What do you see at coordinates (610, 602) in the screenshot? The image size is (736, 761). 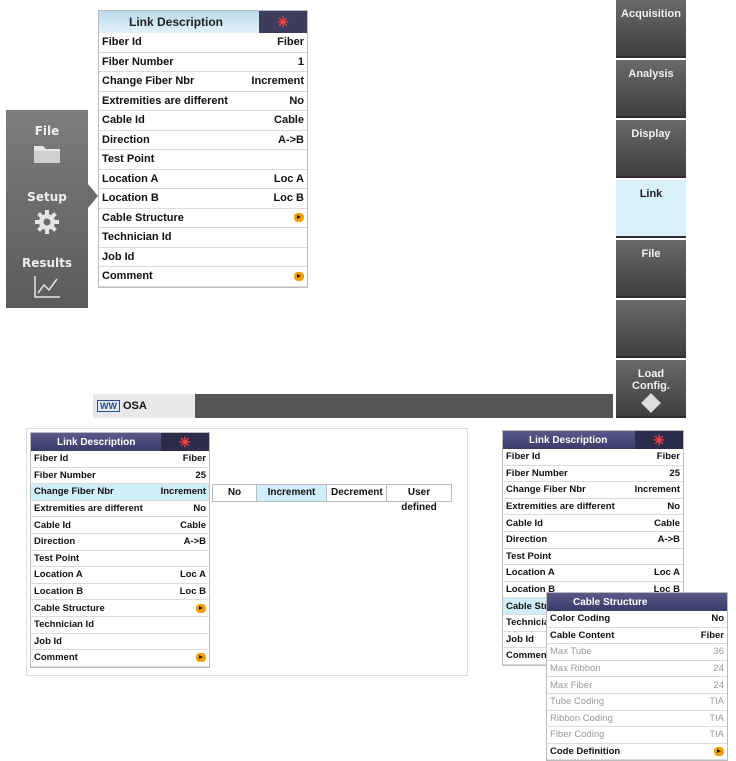 I see `cable-structure-title: Cable Structure` at bounding box center [610, 602].